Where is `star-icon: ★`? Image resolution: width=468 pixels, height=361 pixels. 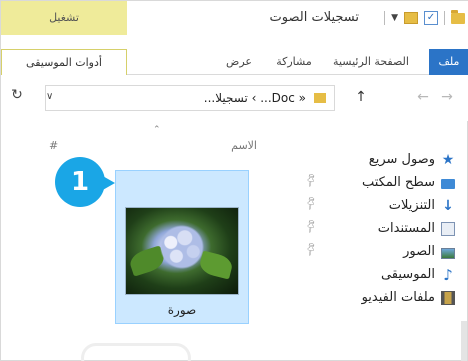 star-icon: ★ is located at coordinates (448, 160).